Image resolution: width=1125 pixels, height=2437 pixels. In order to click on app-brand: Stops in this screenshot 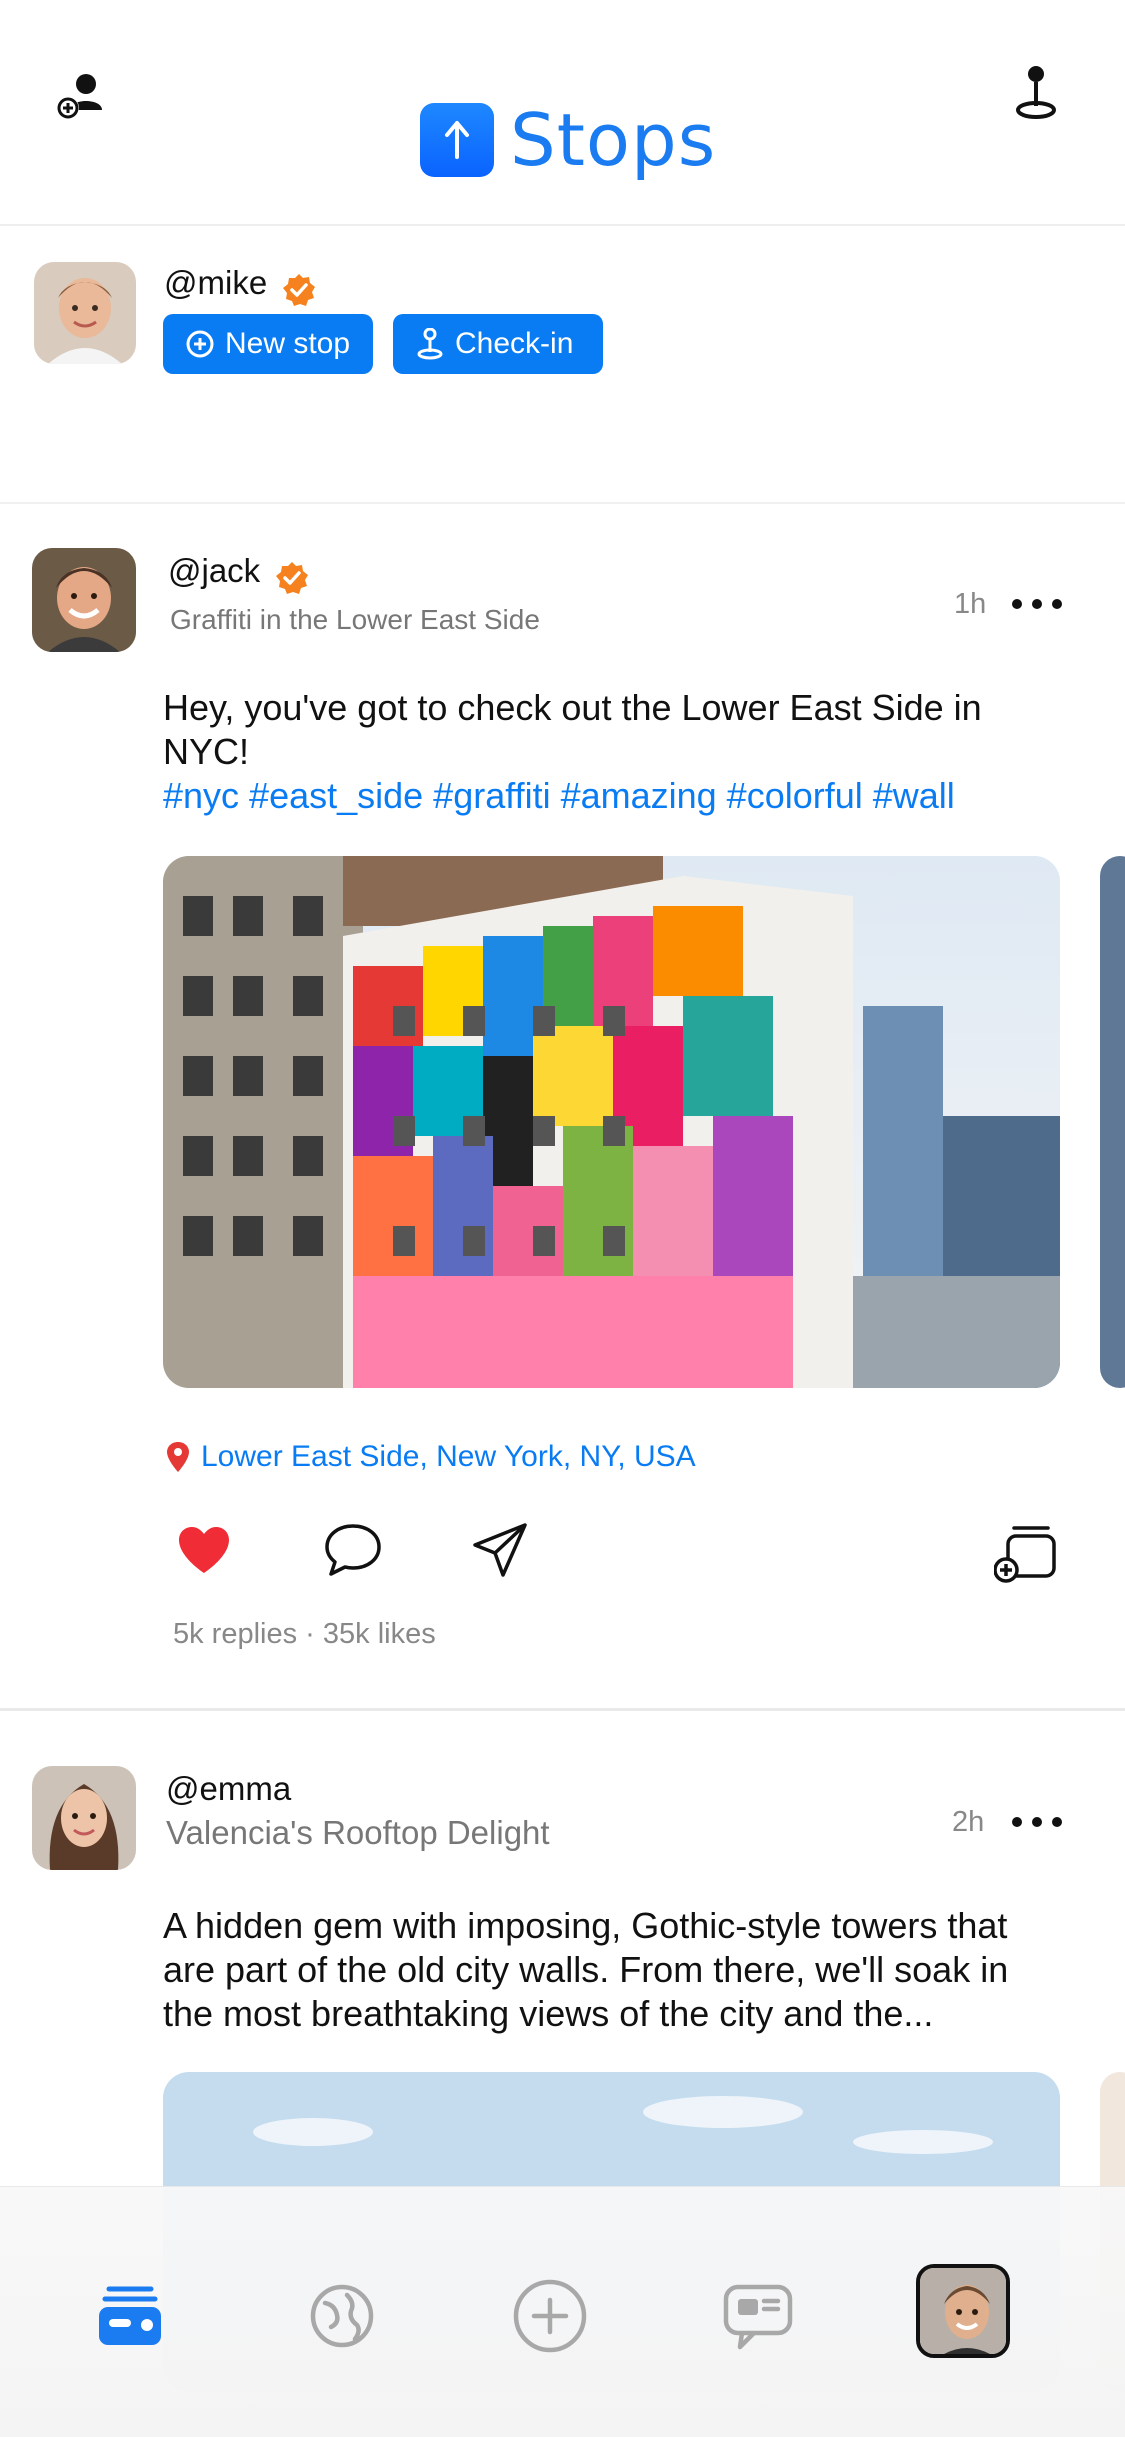, I will do `click(568, 140)`.